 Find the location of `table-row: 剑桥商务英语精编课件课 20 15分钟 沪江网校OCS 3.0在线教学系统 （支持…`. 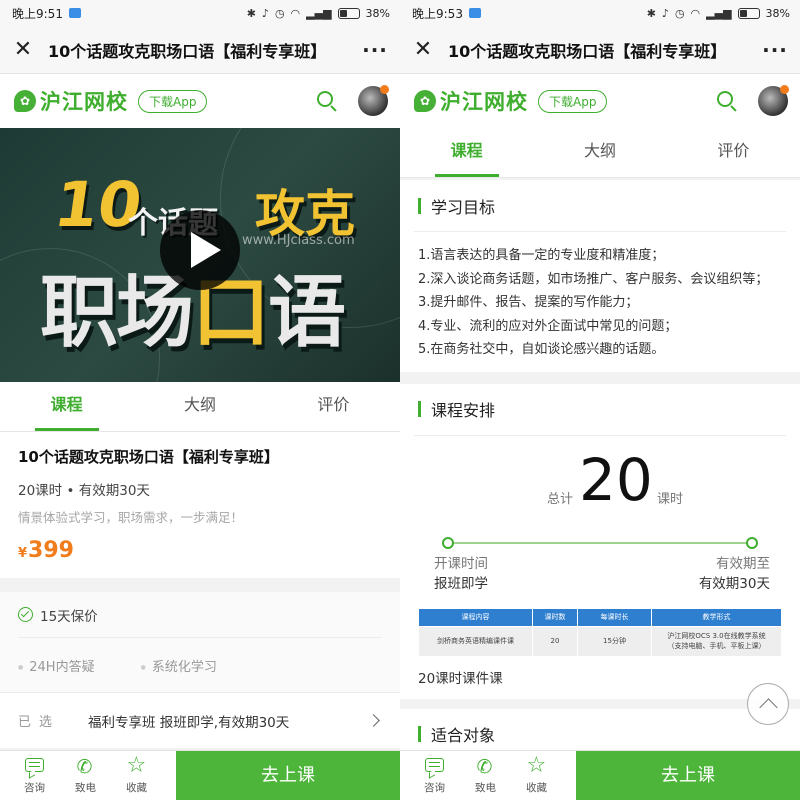

table-row: 剑桥商务英语精编课件课 20 15分钟 沪江网校OCS 3.0在线教学系统 （支持… is located at coordinates (600, 641).